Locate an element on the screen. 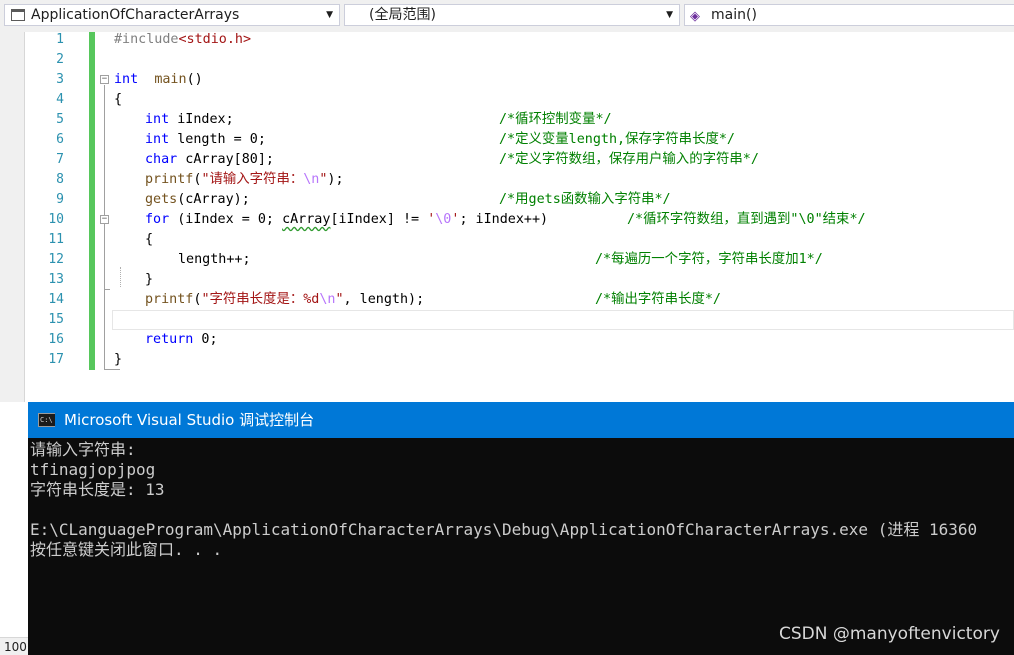 The height and width of the screenshot is (655, 1014). line-number: 16 is located at coordinates (56, 339).